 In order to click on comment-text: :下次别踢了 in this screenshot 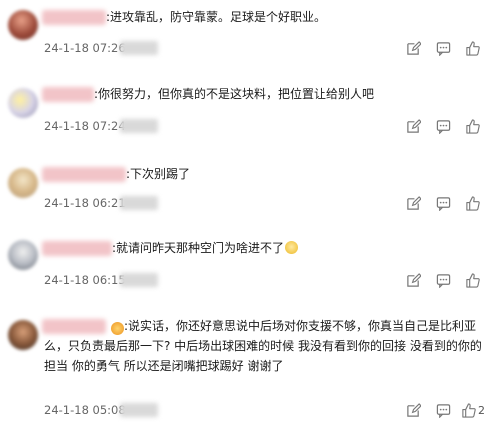, I will do `click(158, 174)`.